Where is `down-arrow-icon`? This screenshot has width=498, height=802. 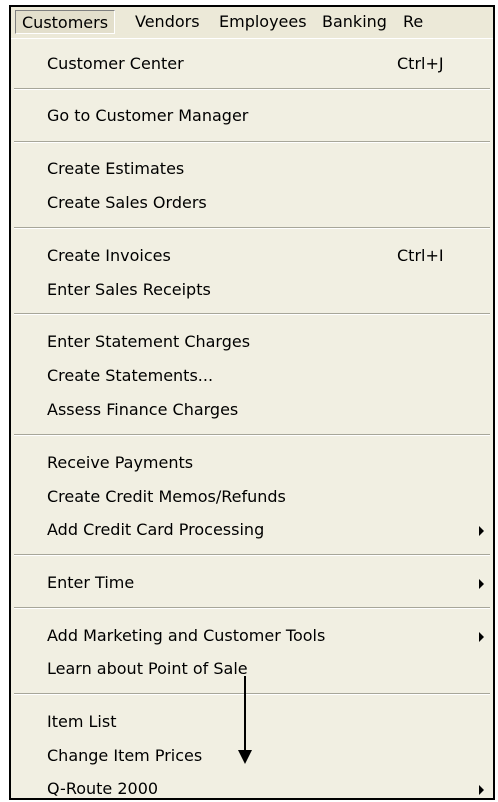
down-arrow-icon is located at coordinates (245, 720).